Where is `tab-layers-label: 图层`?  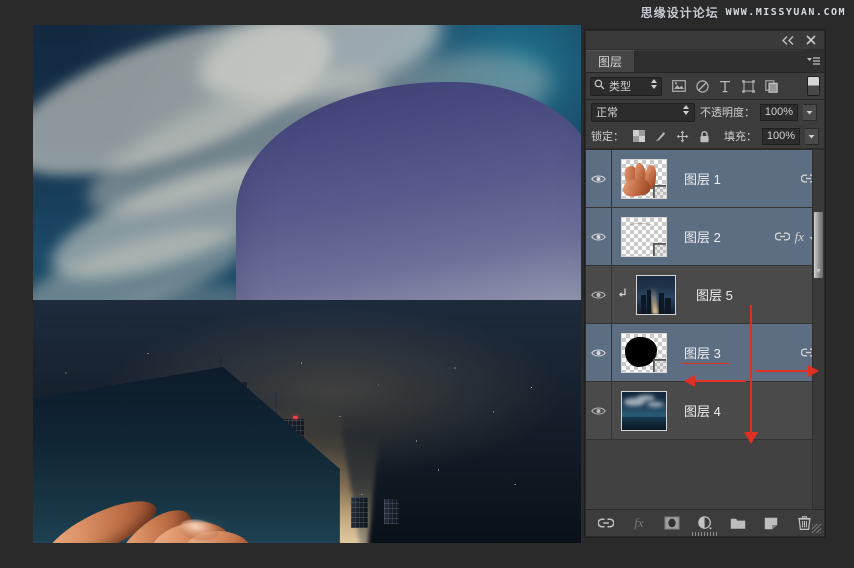
tab-layers-label: 图层 is located at coordinates (610, 62).